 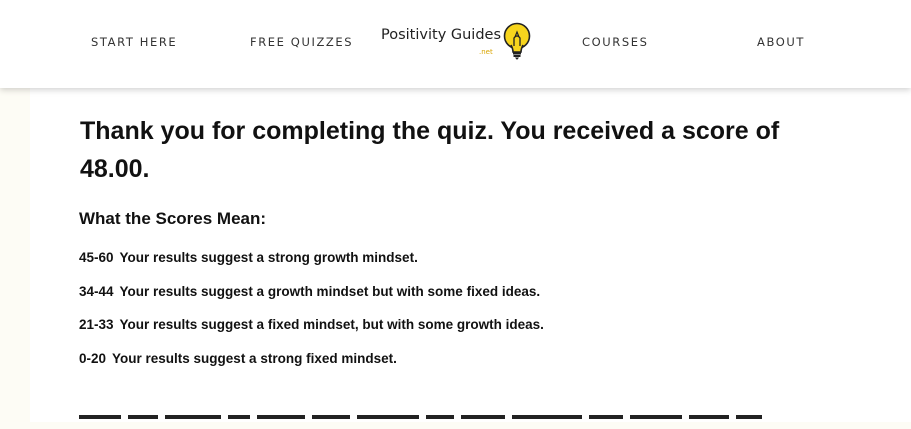 I want to click on cropped-text-line, so click(x=449, y=422).